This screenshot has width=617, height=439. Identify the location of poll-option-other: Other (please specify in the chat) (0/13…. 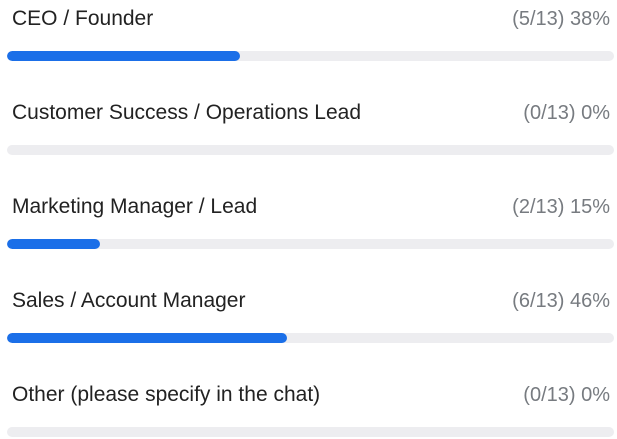
(310, 409).